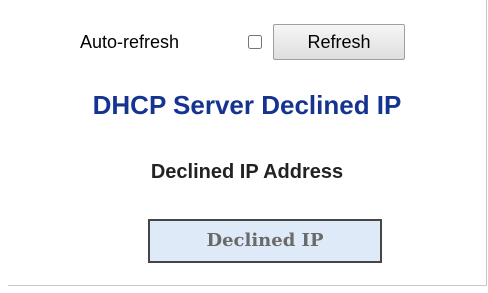 The height and width of the screenshot is (293, 488). Describe the element at coordinates (130, 42) in the screenshot. I see `auto-refresh-label: Auto-refresh` at that location.